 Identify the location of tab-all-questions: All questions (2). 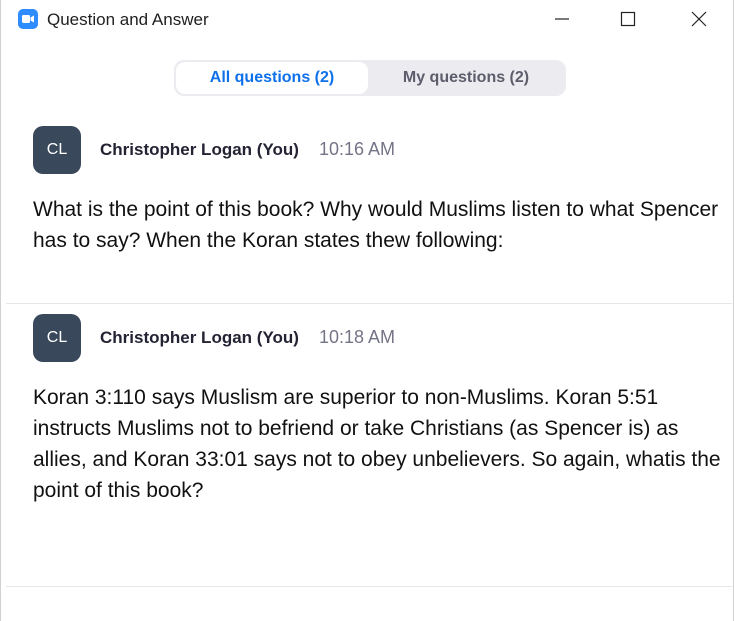
(272, 78).